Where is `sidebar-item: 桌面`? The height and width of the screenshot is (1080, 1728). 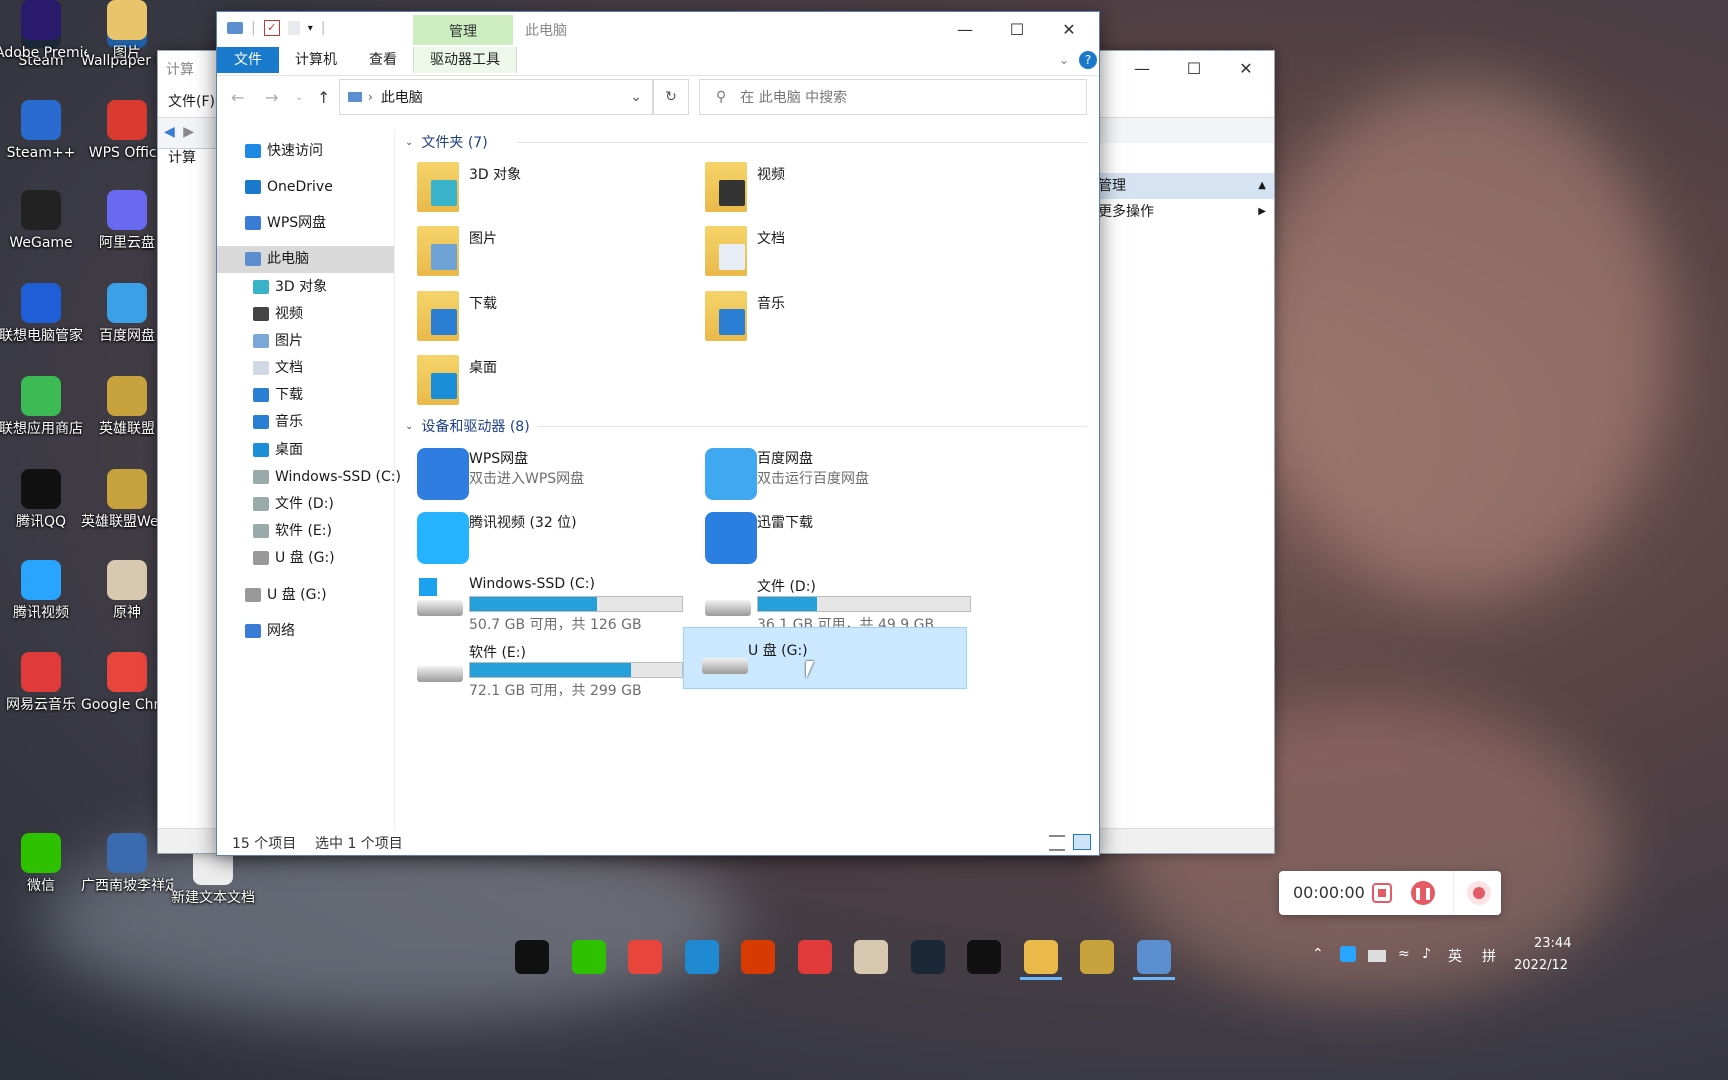 sidebar-item: 桌面 is located at coordinates (305, 450).